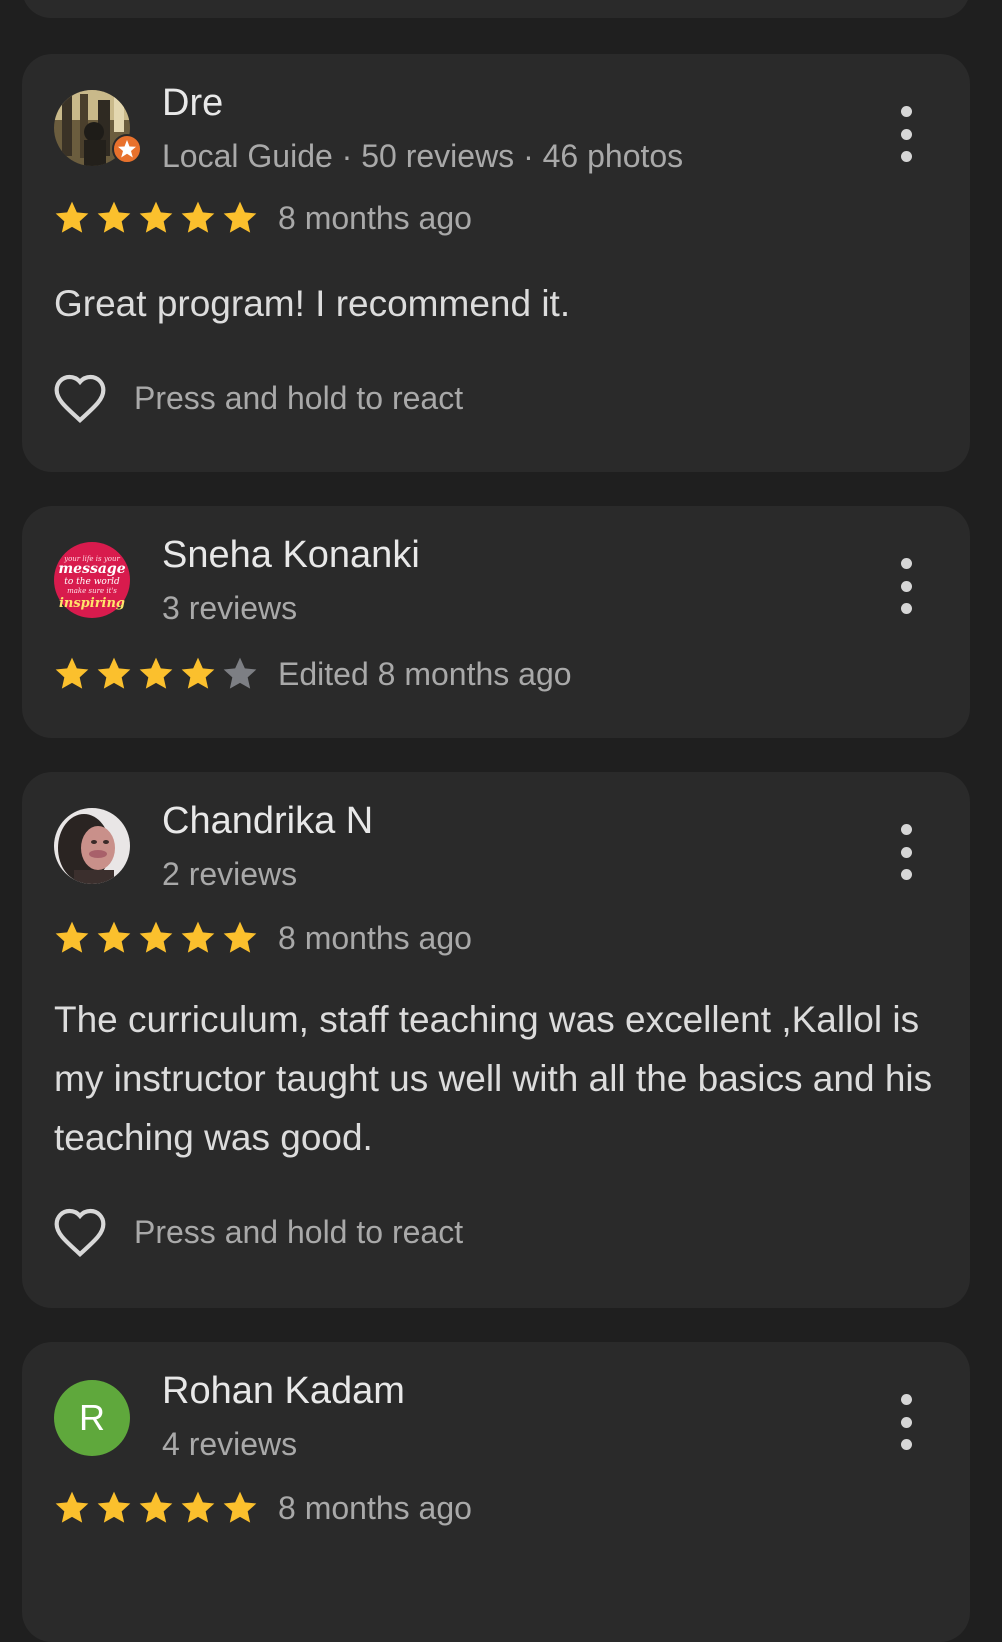 This screenshot has height=1642, width=1002. What do you see at coordinates (283, 1391) in the screenshot?
I see `reviewer-name: Rohan Kadam` at bounding box center [283, 1391].